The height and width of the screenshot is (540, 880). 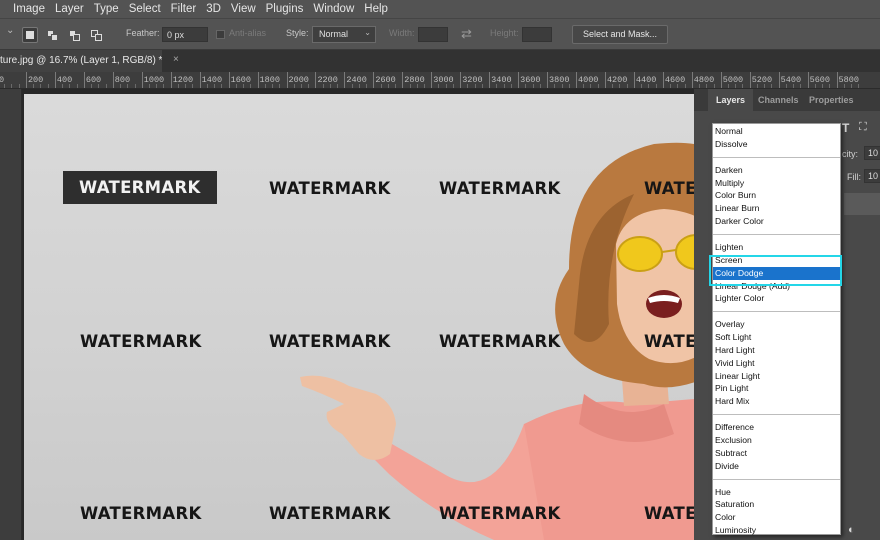 I want to click on ruler-tick-label: 3000, so click(x=443, y=80).